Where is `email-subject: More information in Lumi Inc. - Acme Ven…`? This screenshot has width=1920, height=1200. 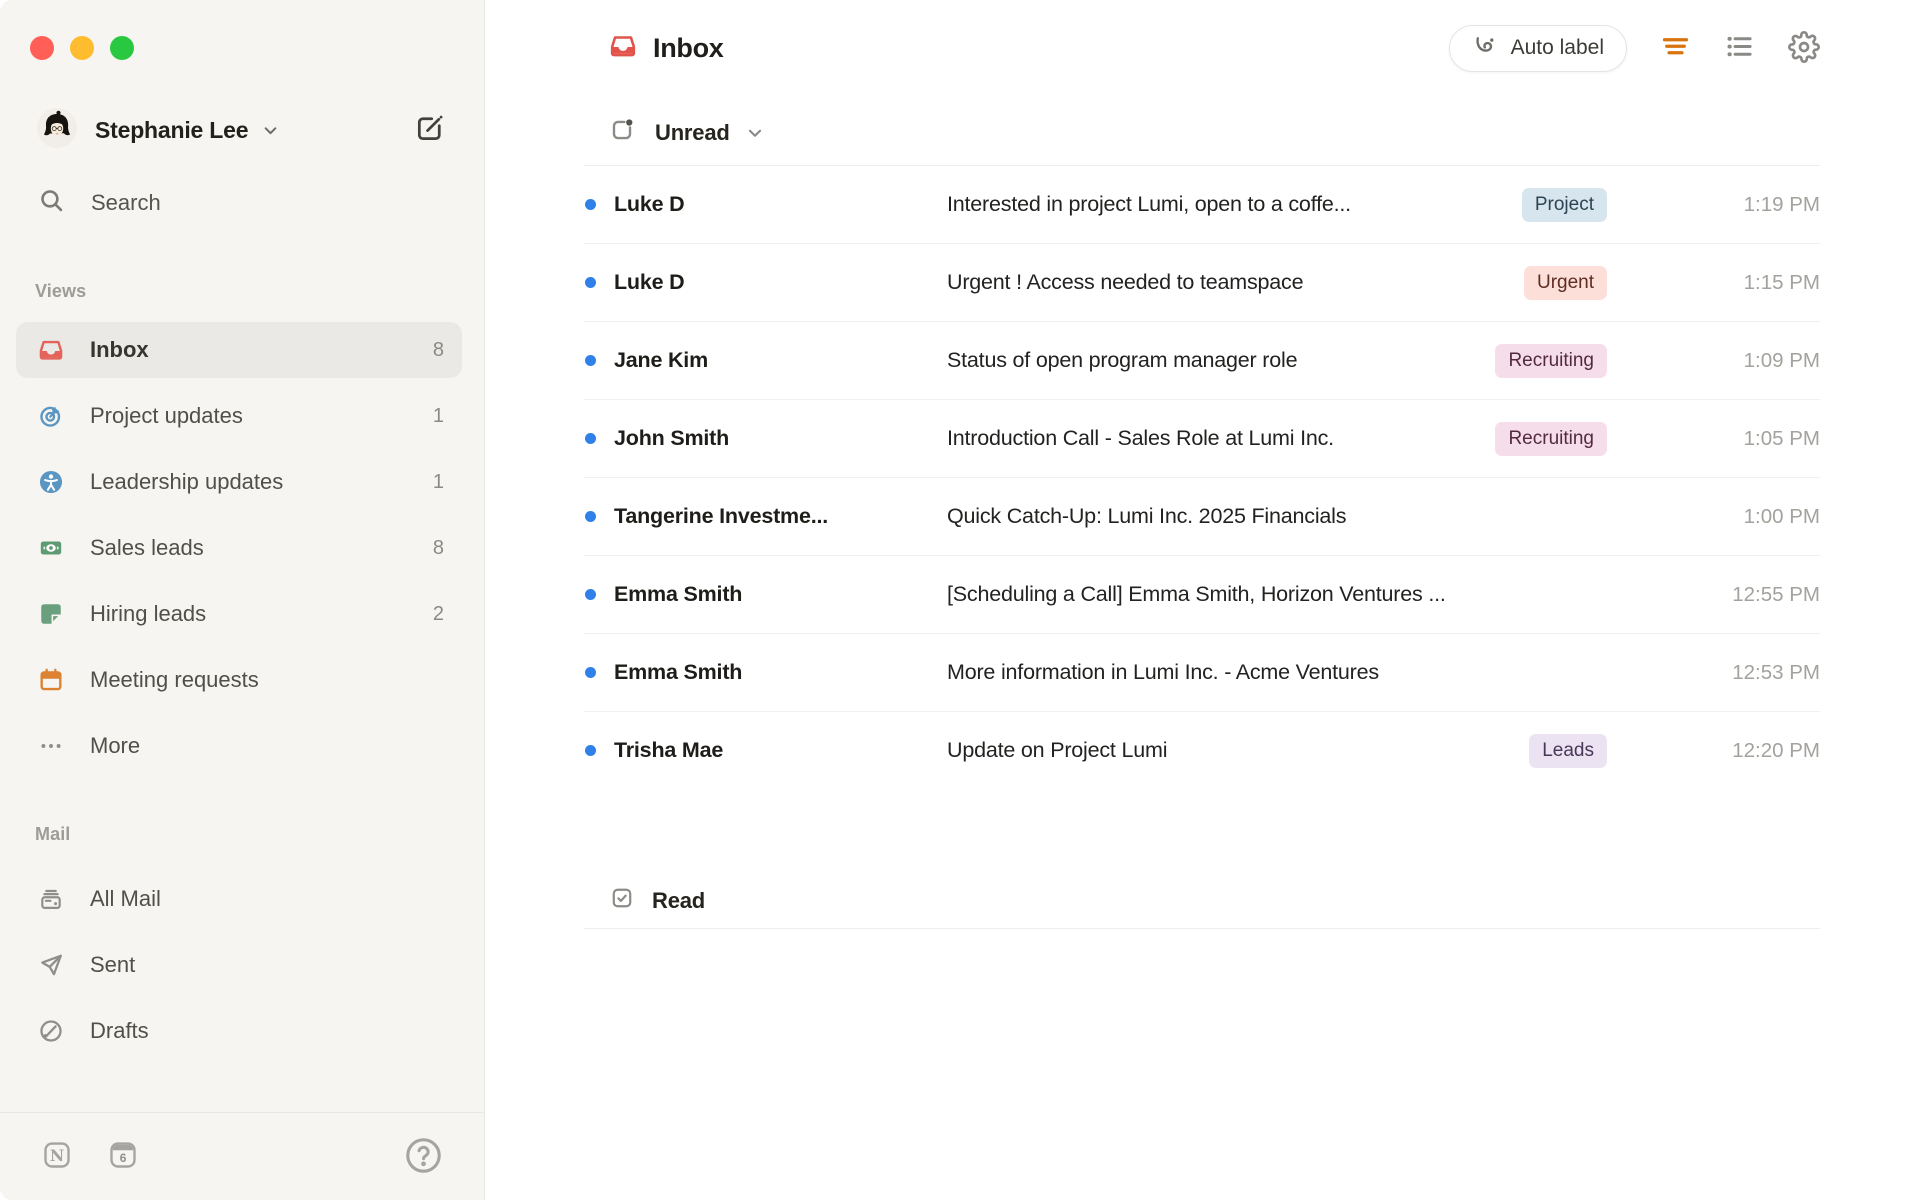
email-subject: More information in Lumi Inc. - Acme Ven… is located at coordinates (1163, 672).